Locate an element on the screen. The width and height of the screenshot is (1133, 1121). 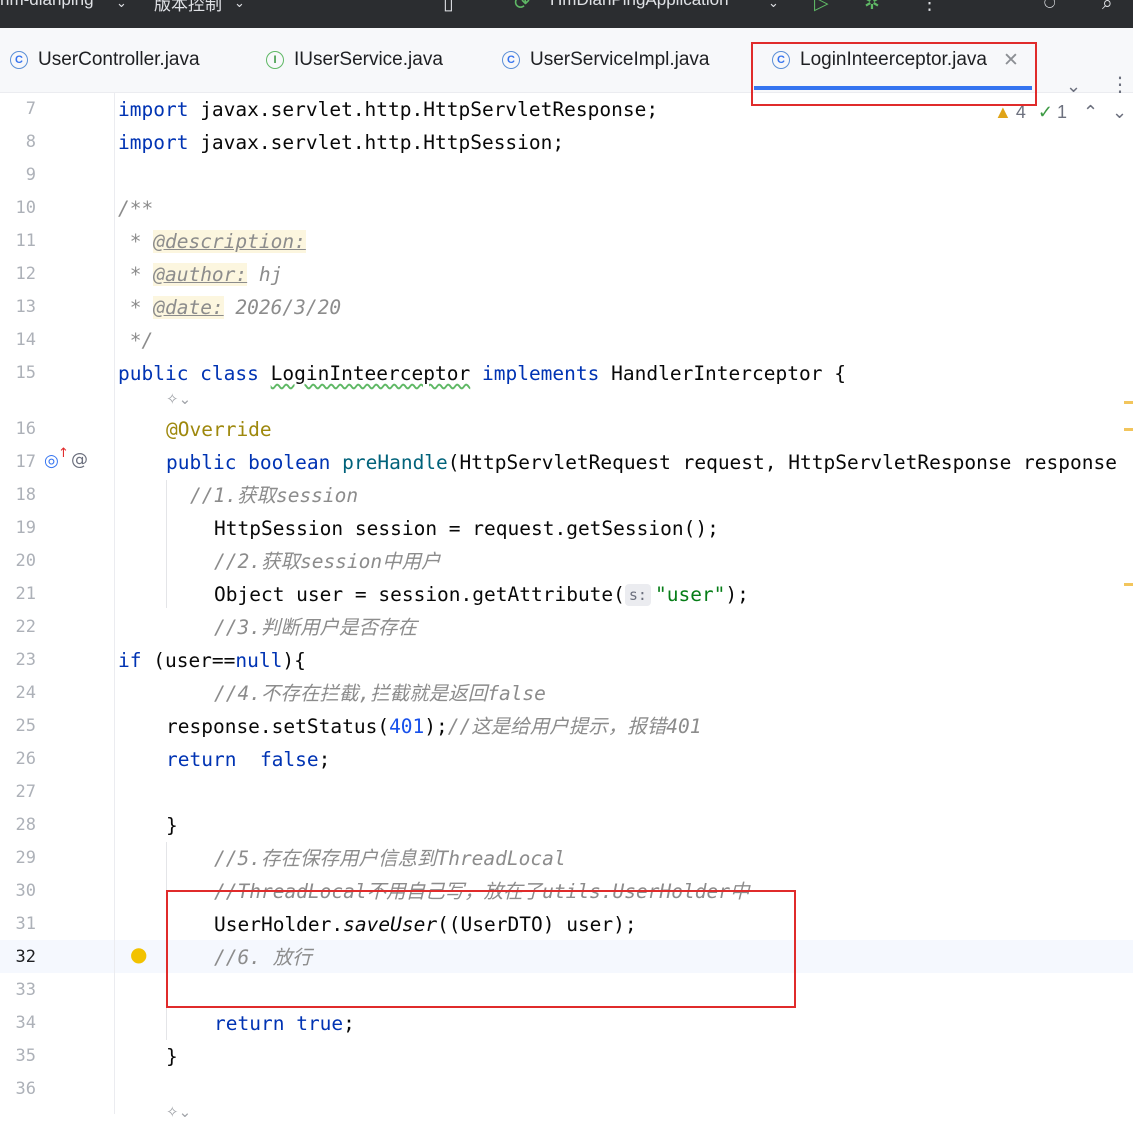
chevron-up-icon: ⌃ is located at coordinates (1090, 112).